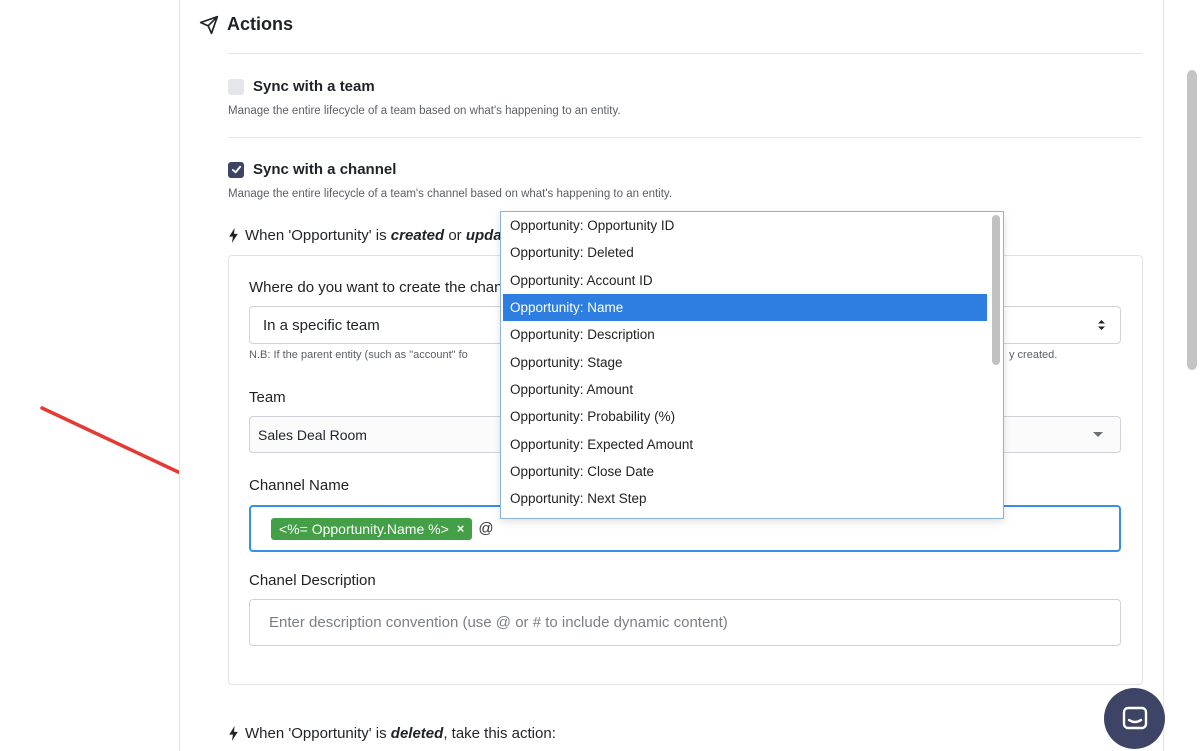  Describe the element at coordinates (236, 86) in the screenshot. I see `sync-team-checkbox` at that location.